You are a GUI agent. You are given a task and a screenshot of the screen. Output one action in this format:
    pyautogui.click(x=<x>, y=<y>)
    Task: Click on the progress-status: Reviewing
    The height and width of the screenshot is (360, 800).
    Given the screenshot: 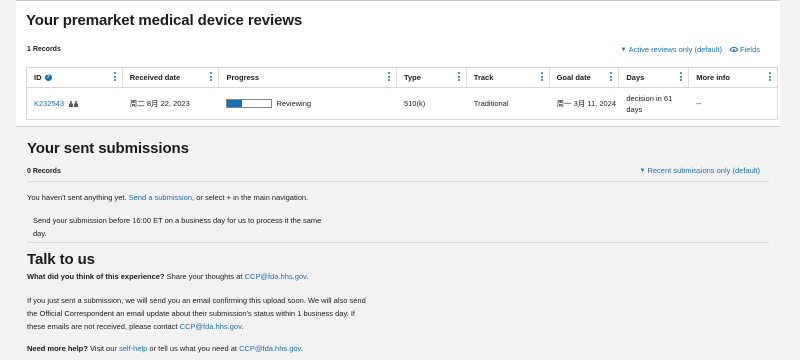 What is the action you would take?
    pyautogui.click(x=294, y=103)
    